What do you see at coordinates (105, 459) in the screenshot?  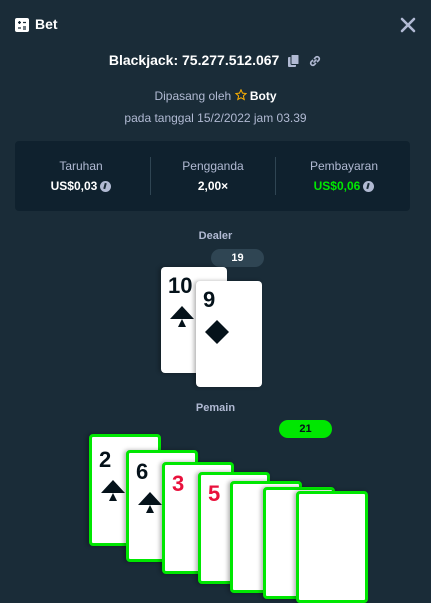 I see `card-rank: 2` at bounding box center [105, 459].